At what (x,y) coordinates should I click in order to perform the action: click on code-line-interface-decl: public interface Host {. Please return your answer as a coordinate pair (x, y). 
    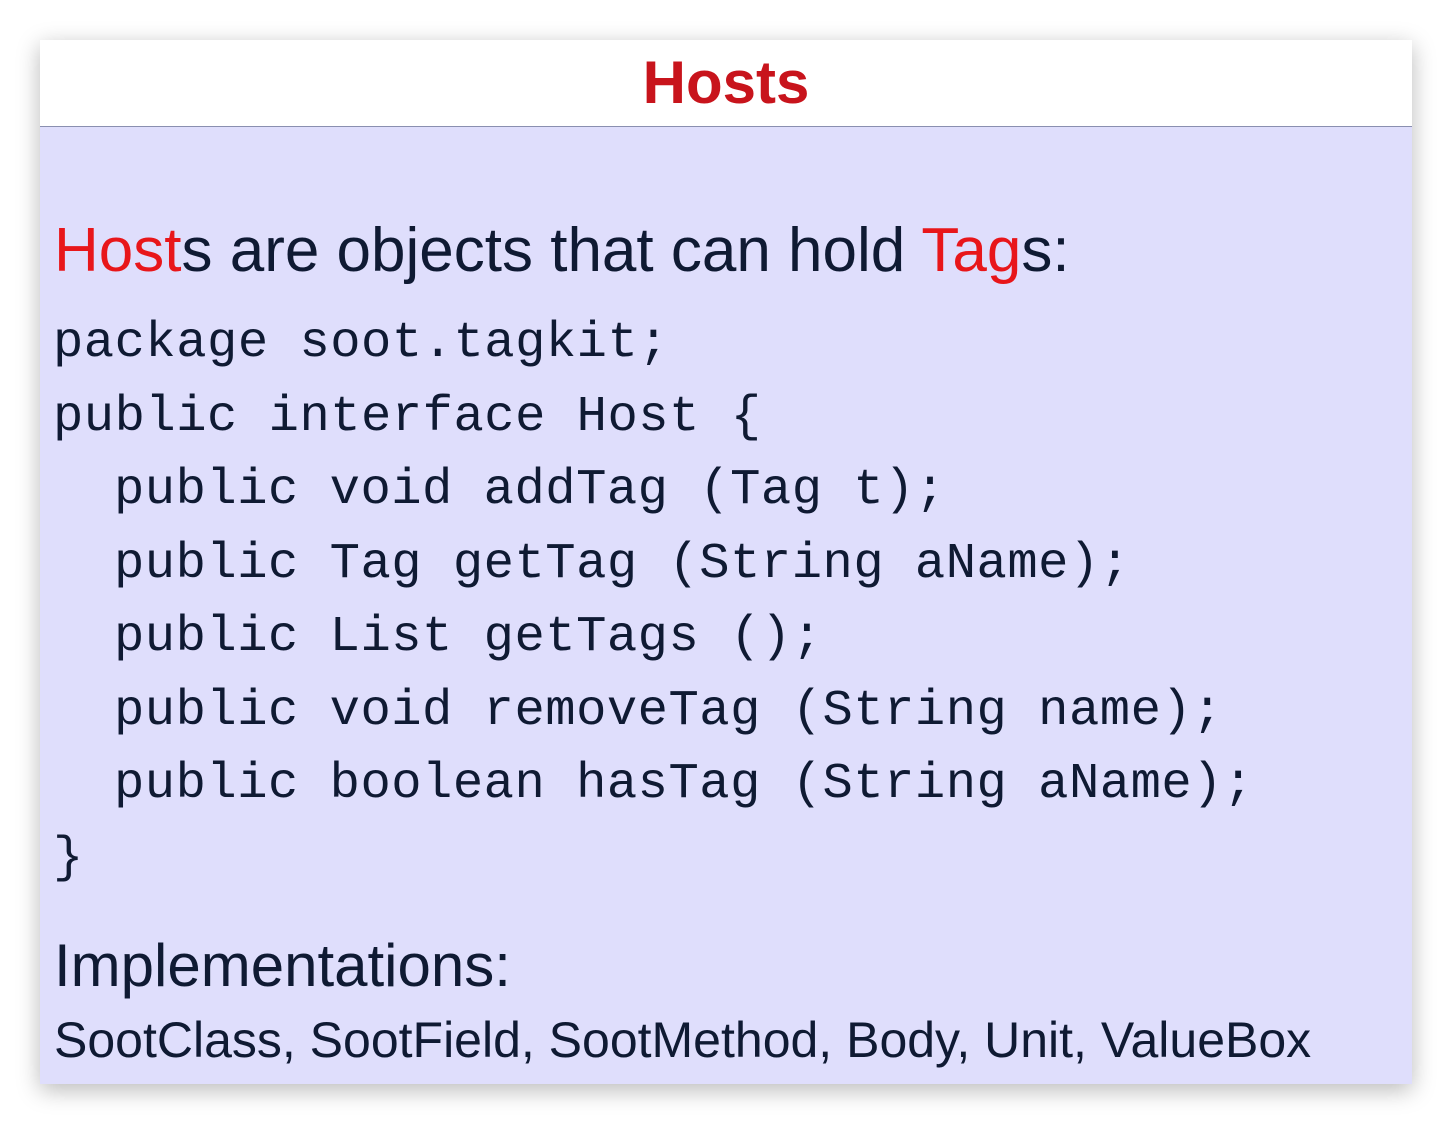
    Looking at the image, I should click on (407, 417).